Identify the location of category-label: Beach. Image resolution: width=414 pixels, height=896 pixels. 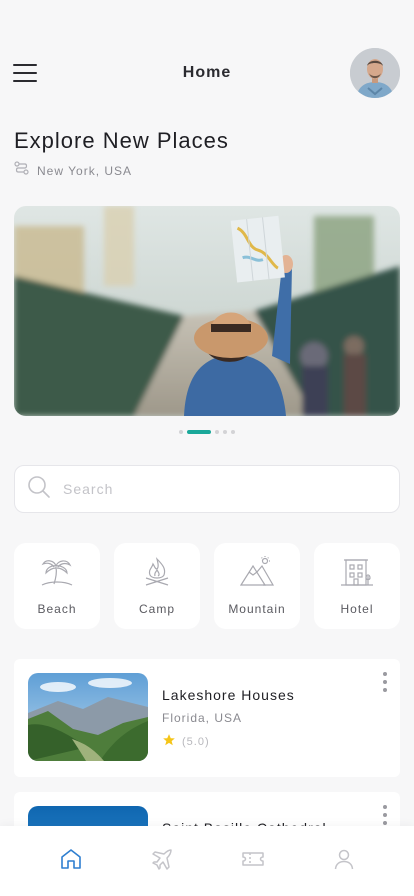
(57, 609).